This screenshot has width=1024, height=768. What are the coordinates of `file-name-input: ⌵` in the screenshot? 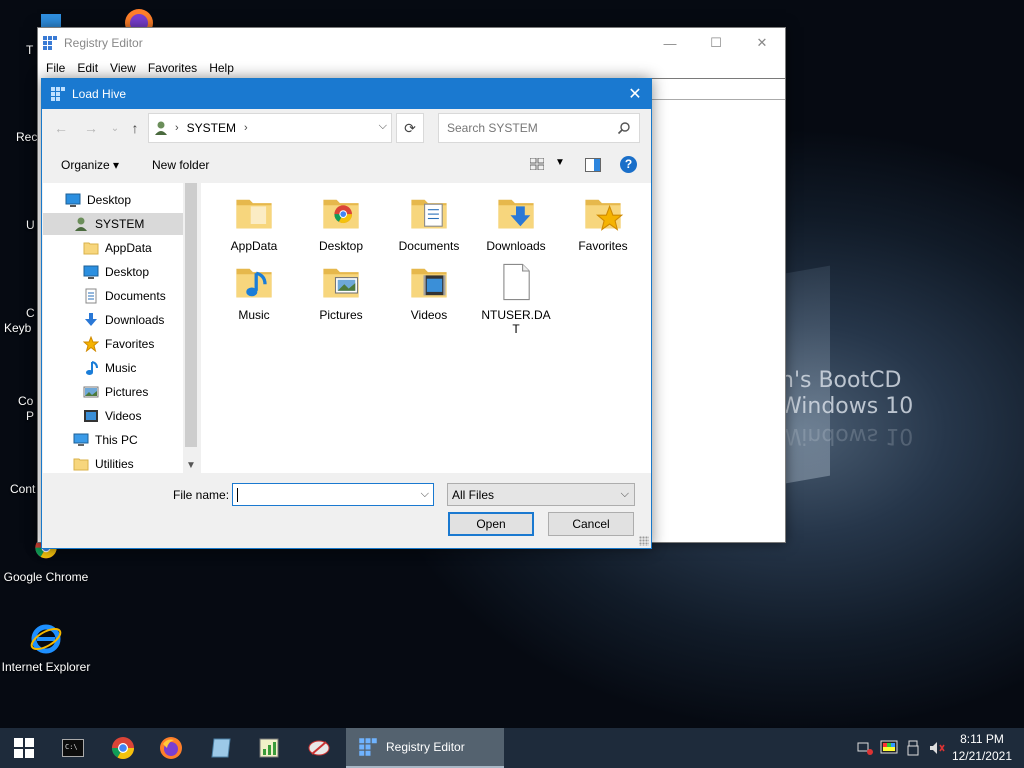 It's located at (333, 494).